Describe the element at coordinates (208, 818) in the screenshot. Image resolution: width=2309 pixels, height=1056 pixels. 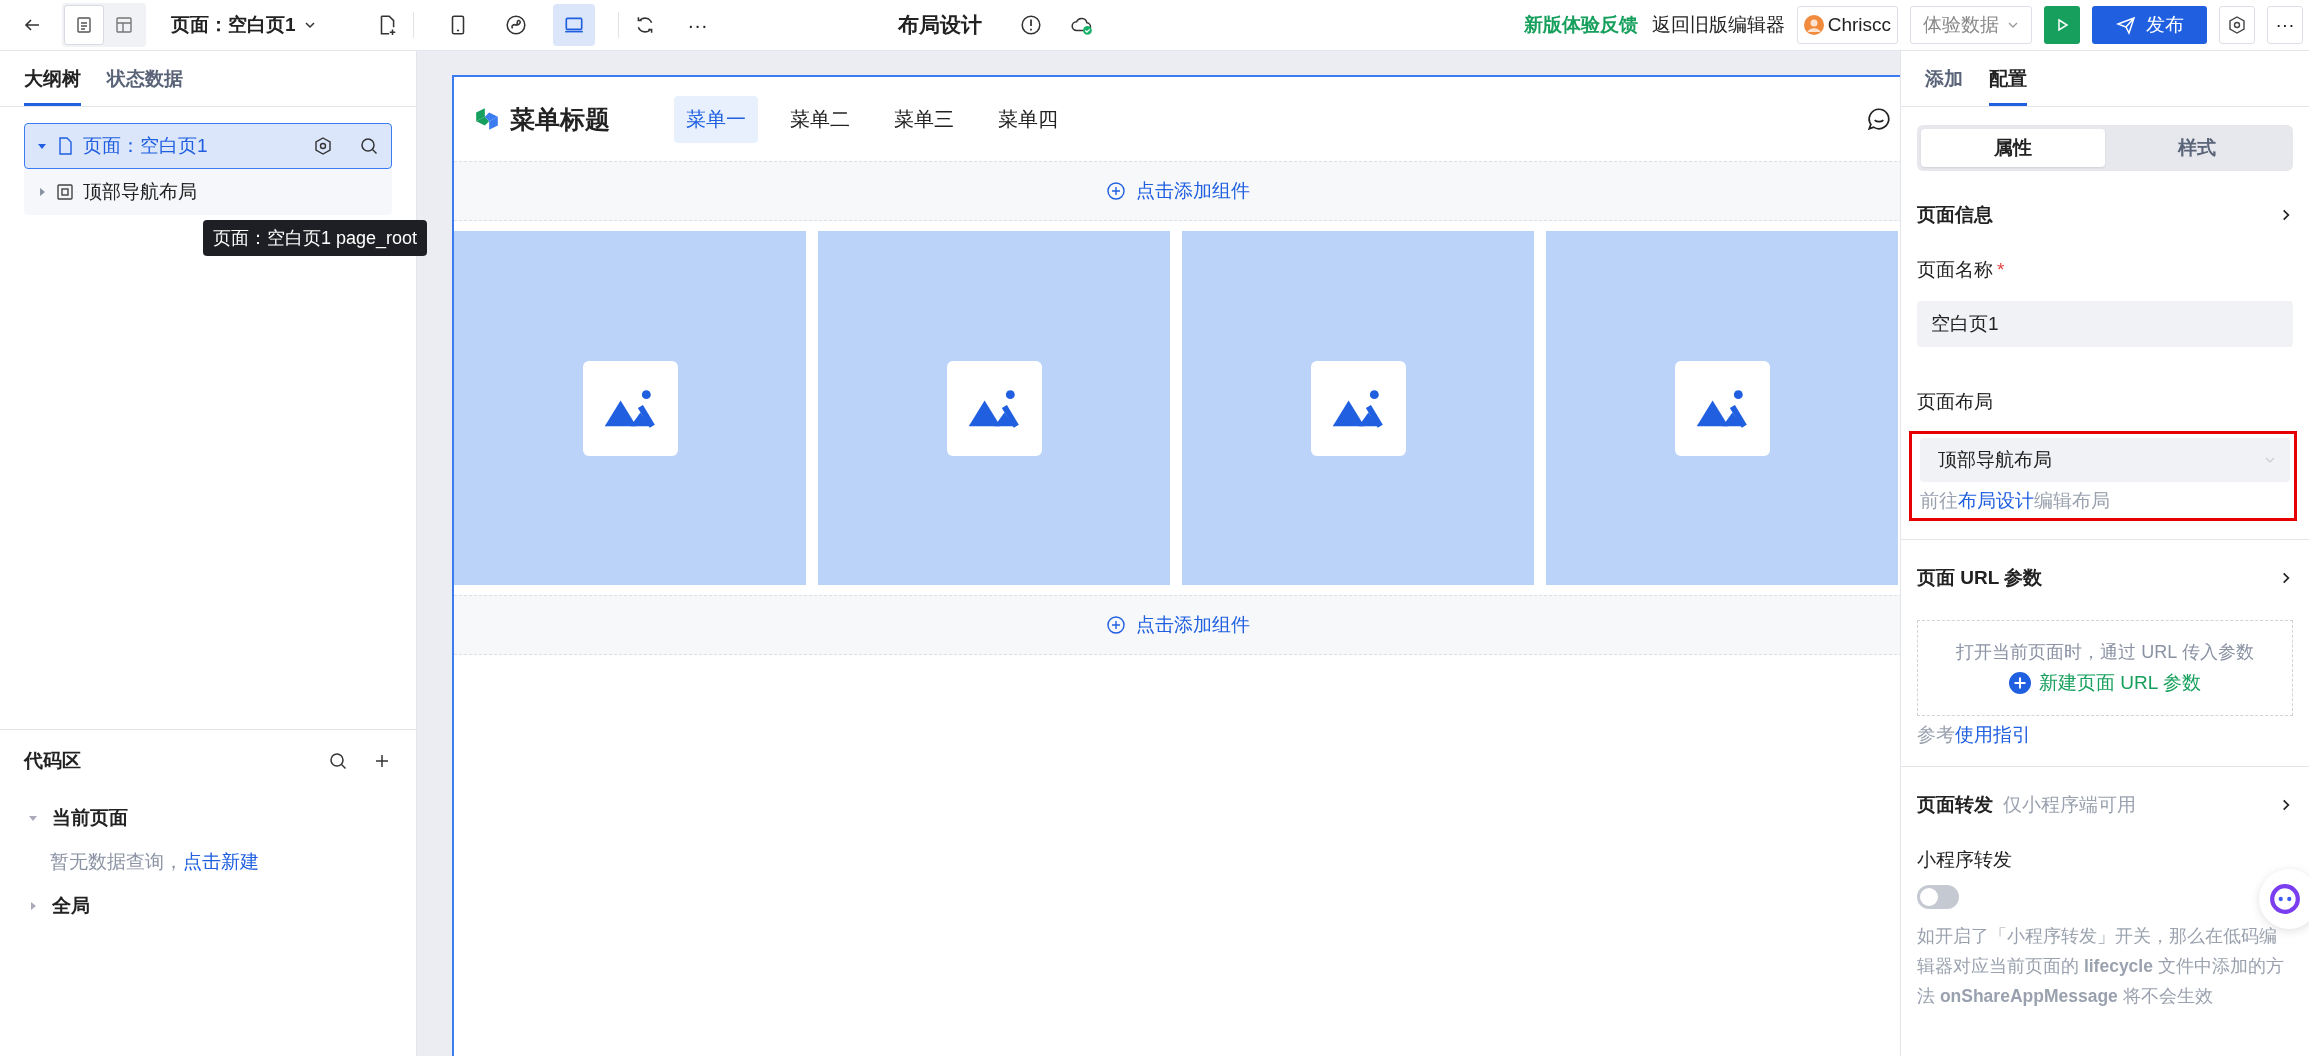
I see `code-group: 当前页面` at that location.